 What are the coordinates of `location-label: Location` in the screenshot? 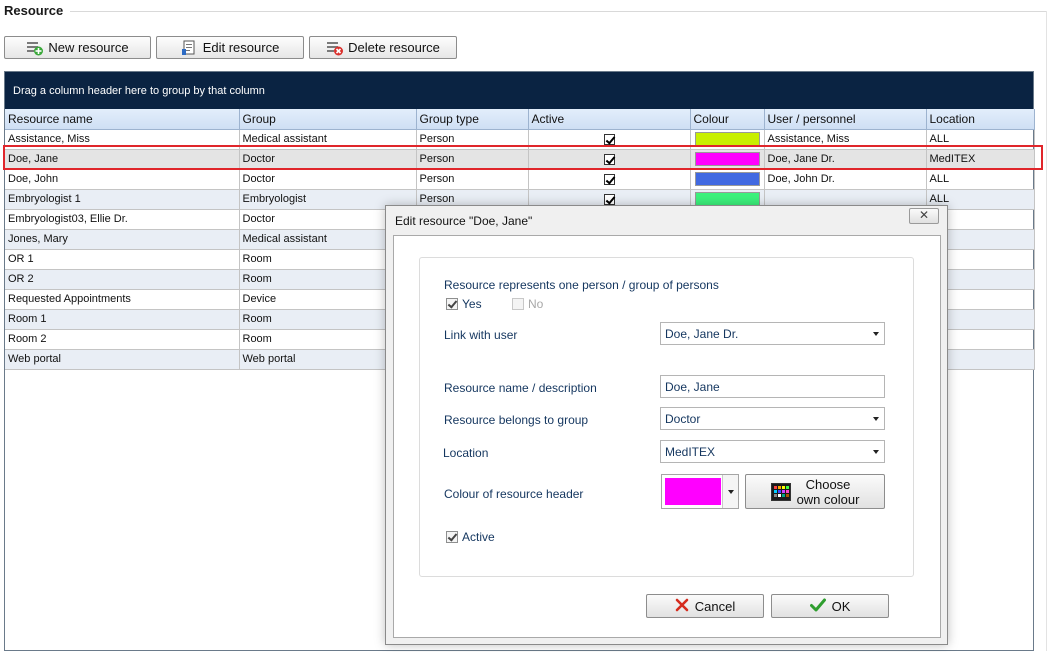 It's located at (466, 453).